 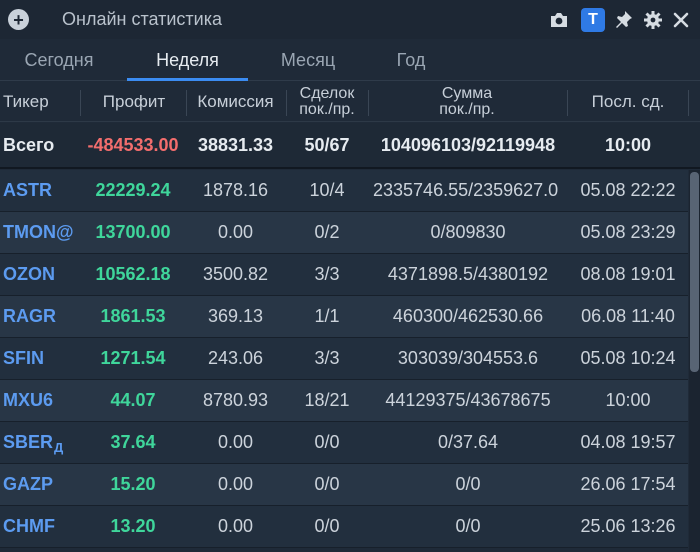 What do you see at coordinates (327, 93) in the screenshot?
I see `header-deals-line1: Сделок` at bounding box center [327, 93].